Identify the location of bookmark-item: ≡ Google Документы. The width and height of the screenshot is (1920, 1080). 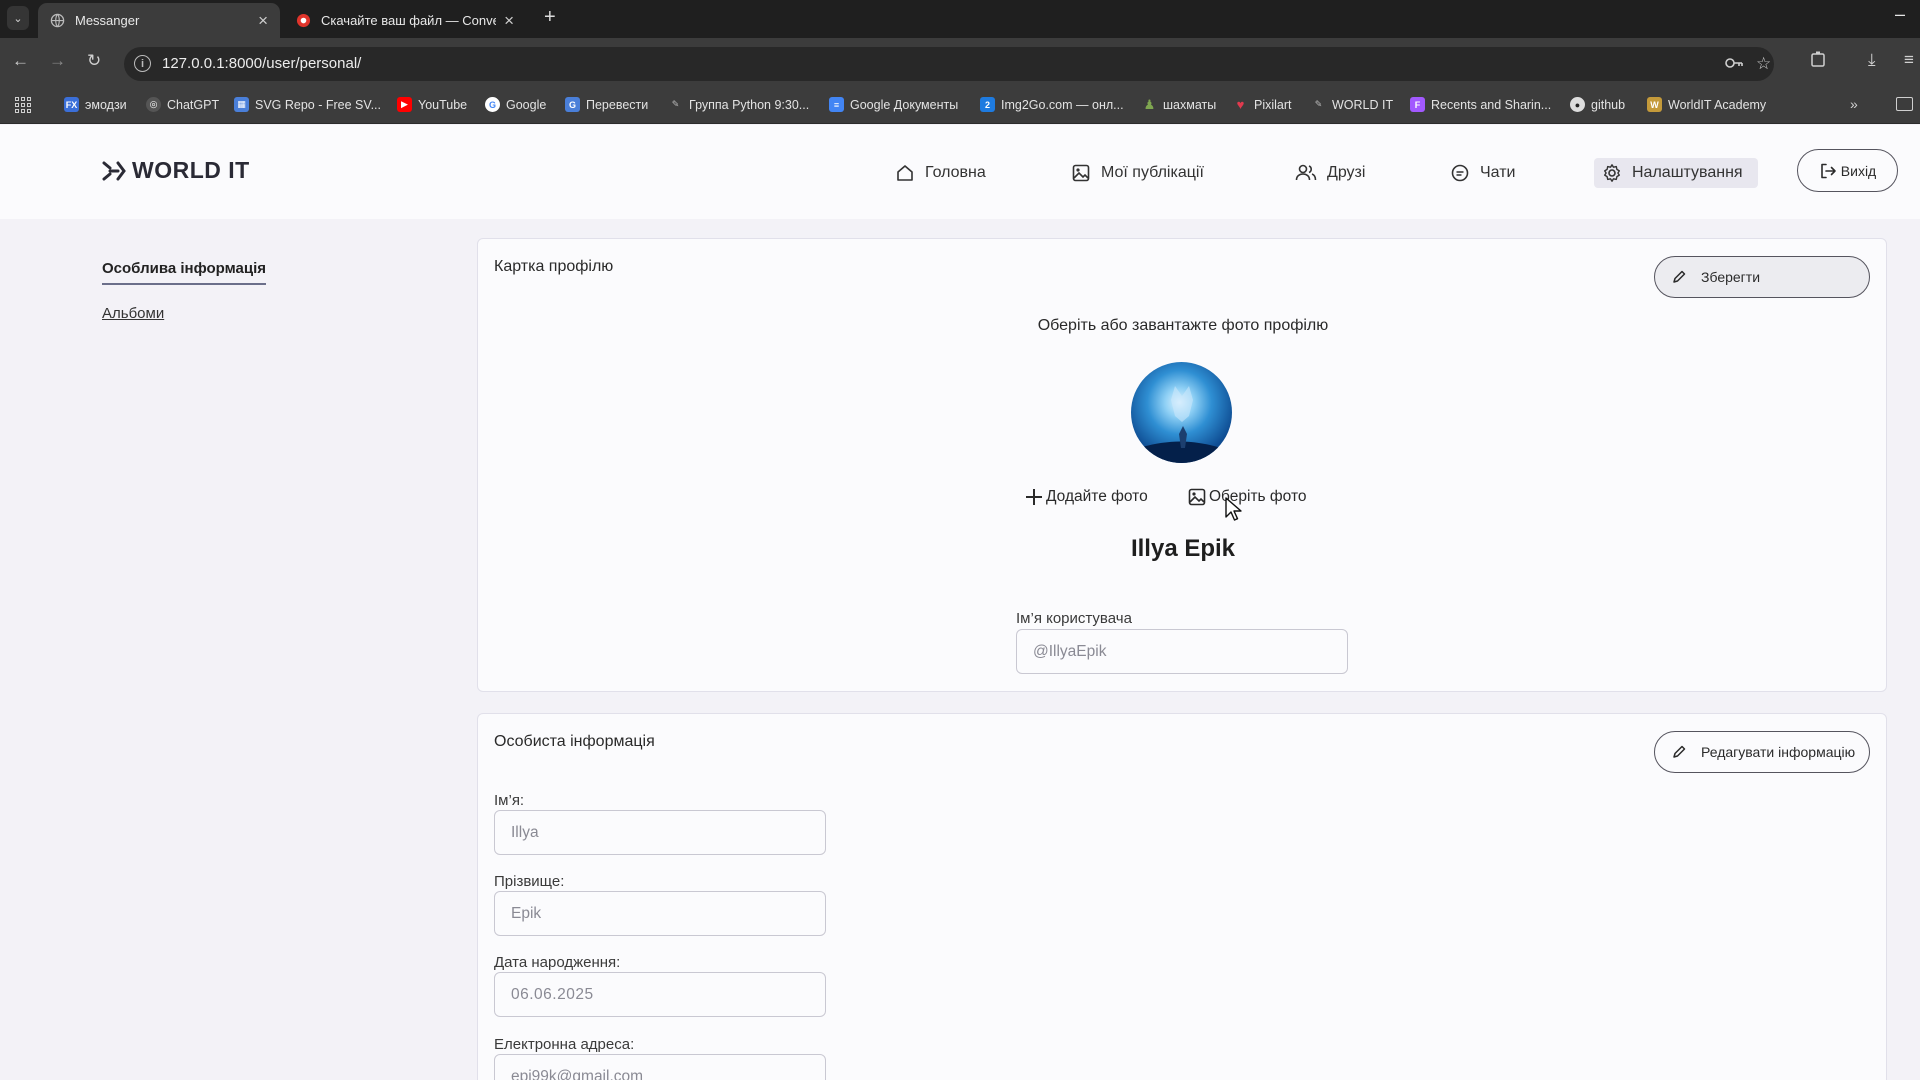
(893, 104).